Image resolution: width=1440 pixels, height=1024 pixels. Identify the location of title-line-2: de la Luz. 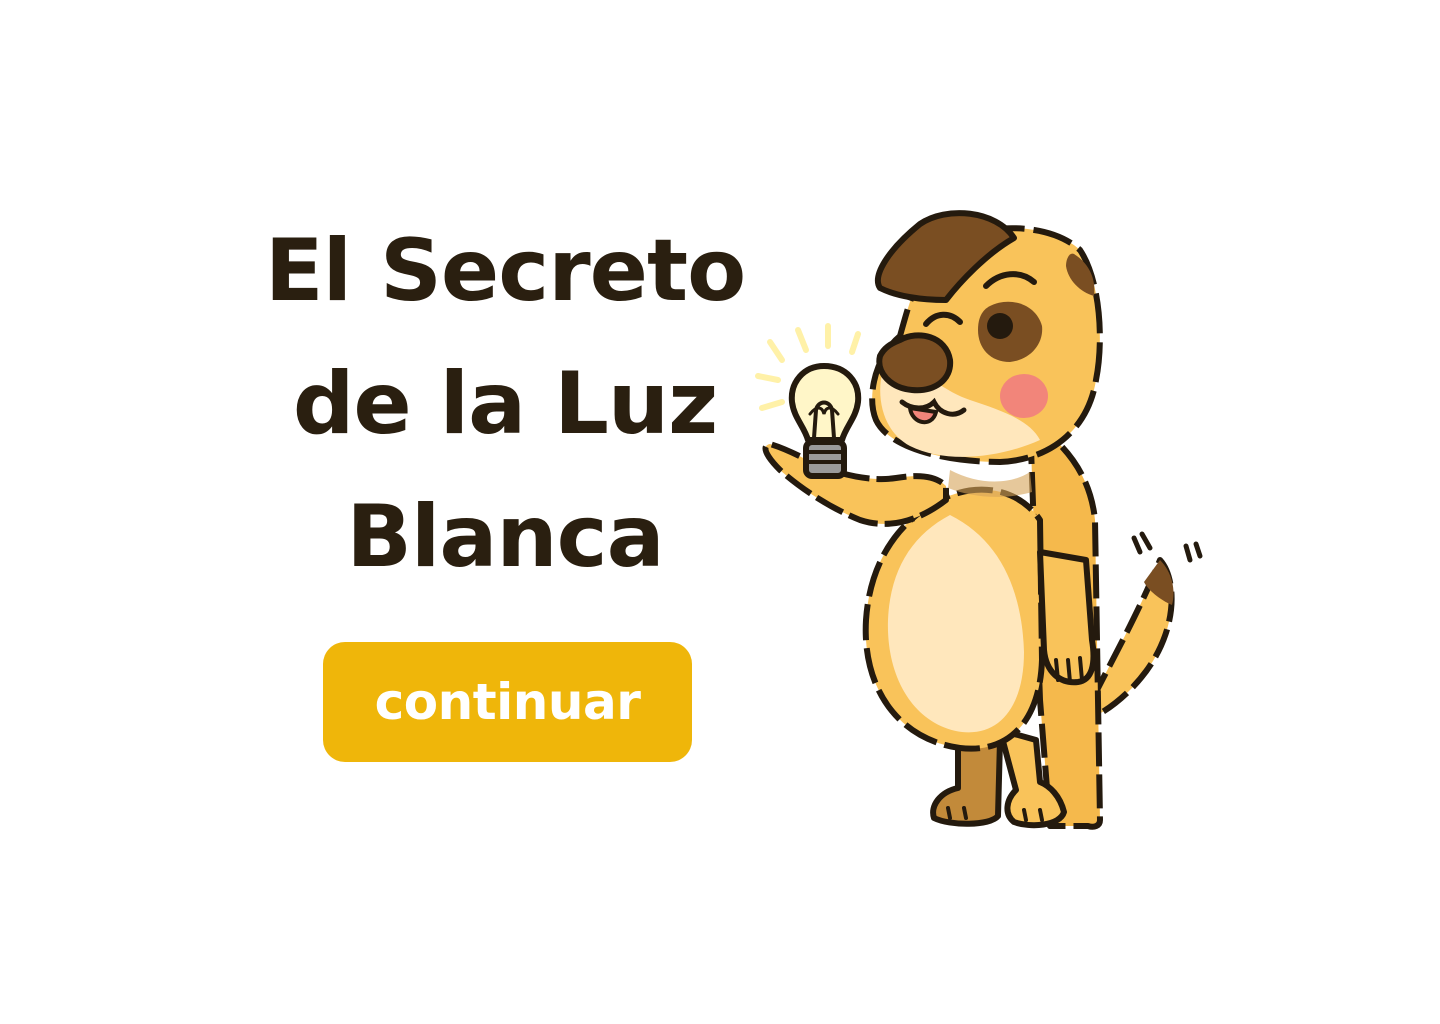
(505, 404).